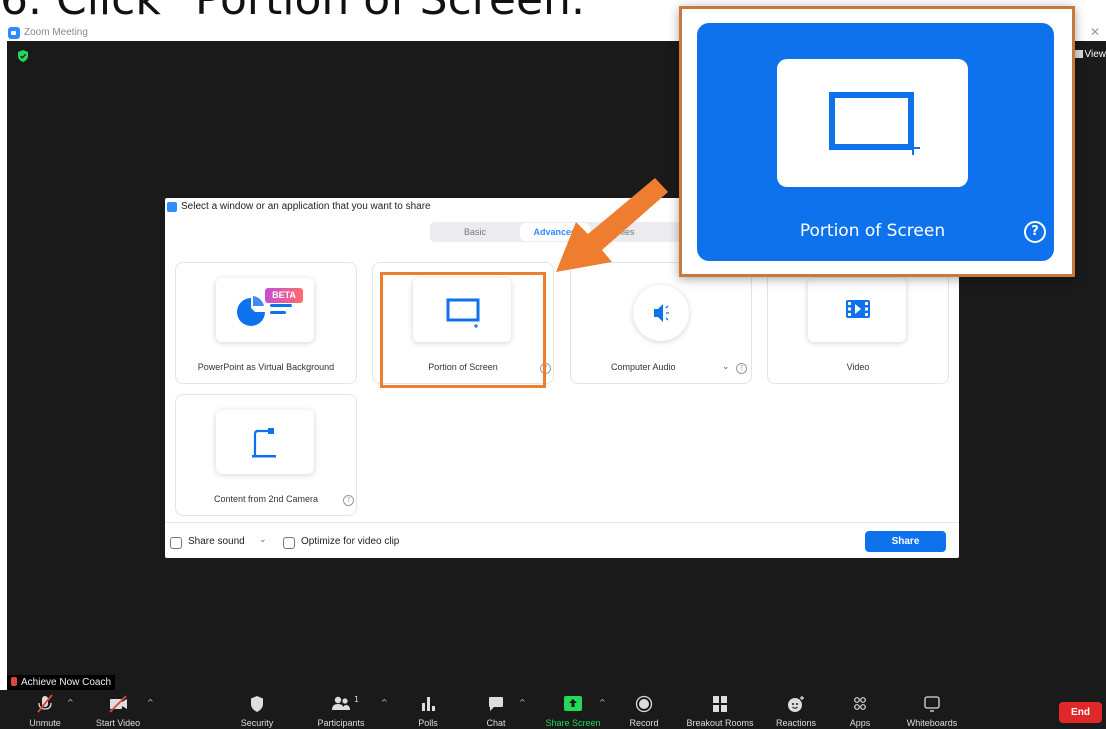 The height and width of the screenshot is (729, 1106). Describe the element at coordinates (496, 704) in the screenshot. I see `chat-icon` at that location.